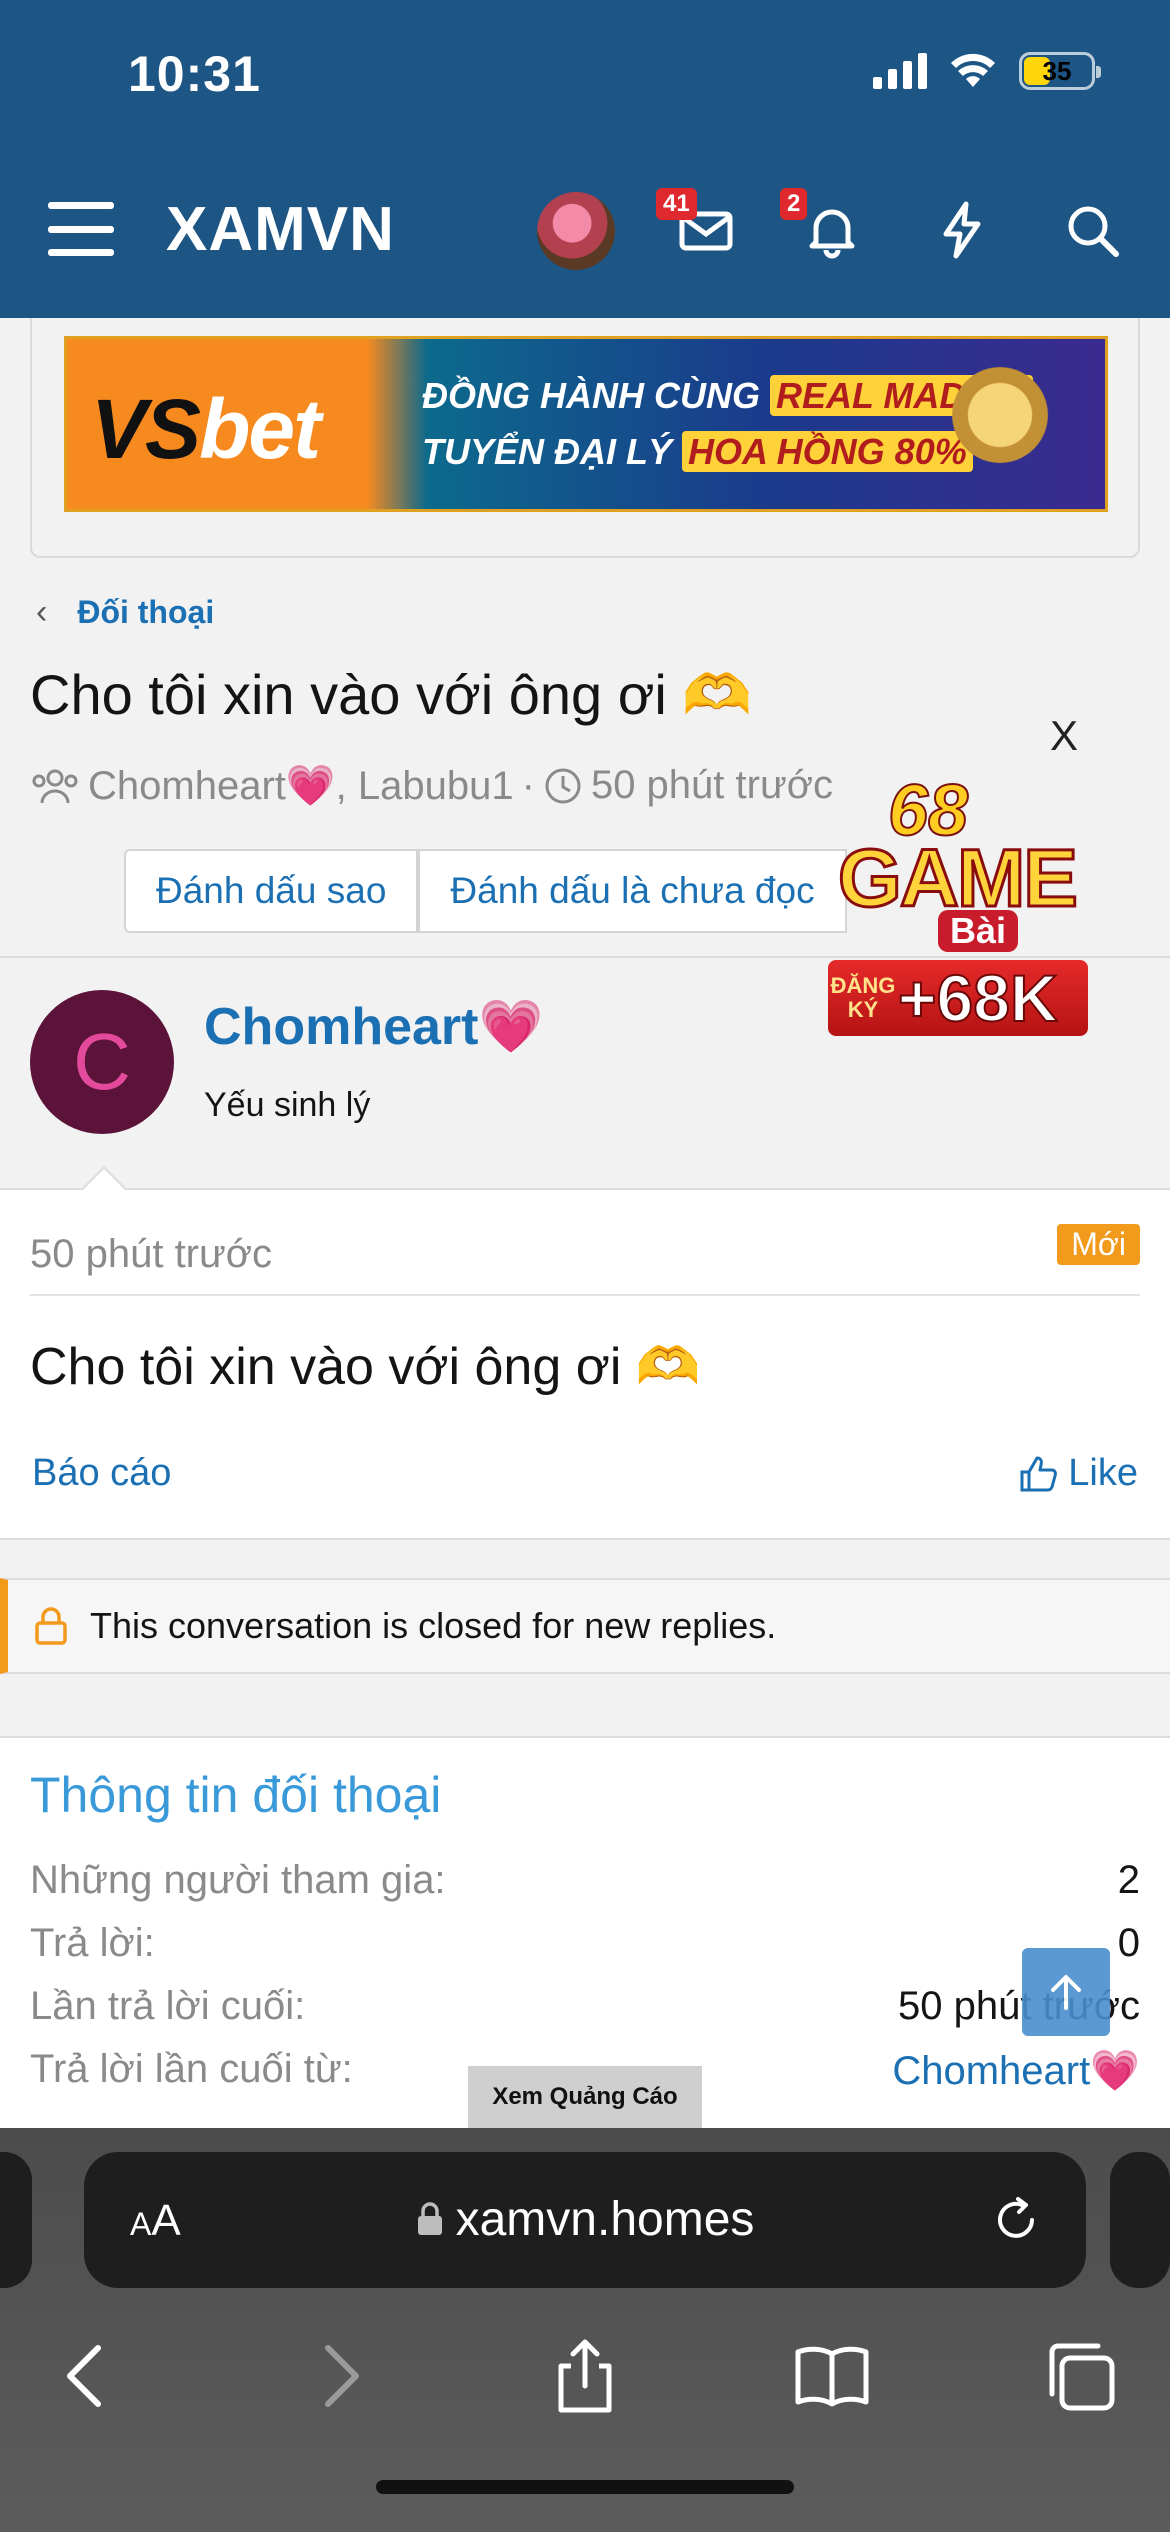 The height and width of the screenshot is (2532, 1170). I want to click on thread-actions: Đánh dấu sao Đánh dấu là chưa đọc, so click(485, 891).